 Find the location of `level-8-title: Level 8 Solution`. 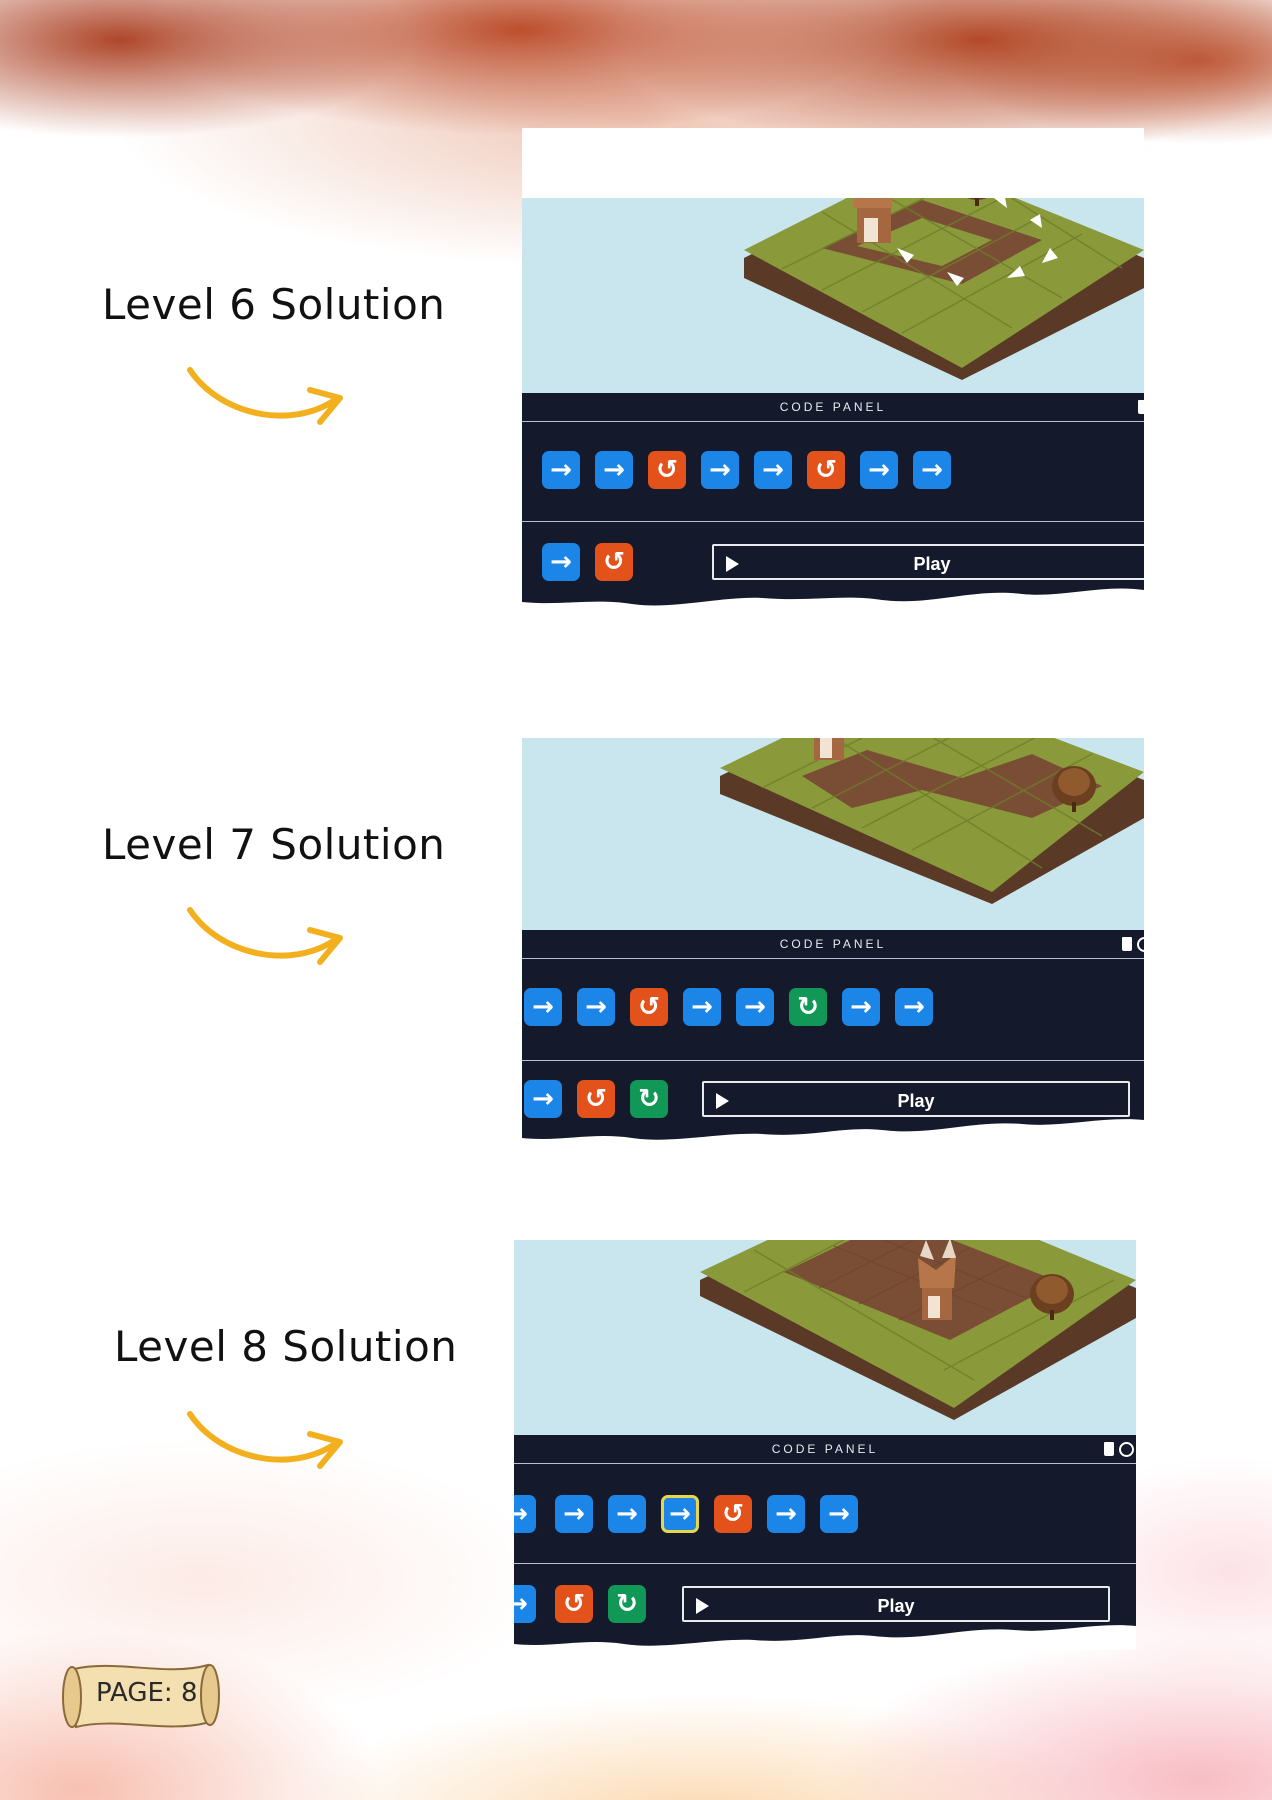

level-8-title: Level 8 Solution is located at coordinates (286, 1346).